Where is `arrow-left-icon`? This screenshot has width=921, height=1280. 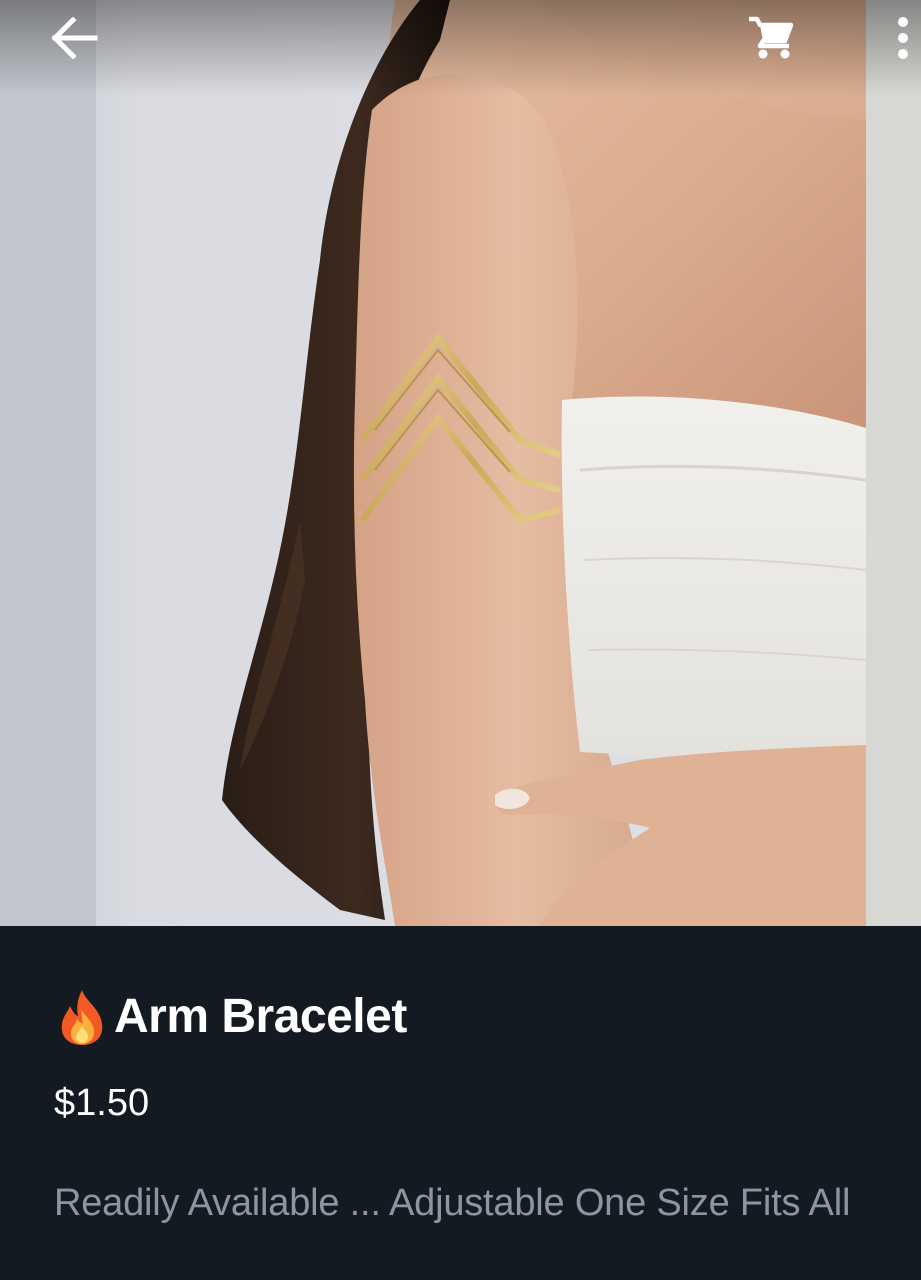 arrow-left-icon is located at coordinates (74, 38).